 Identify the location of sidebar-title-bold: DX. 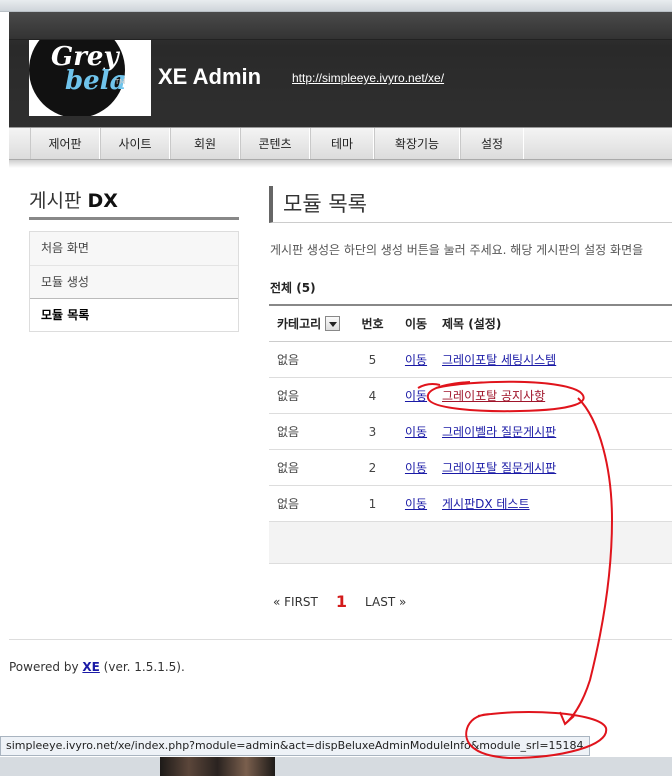
(102, 201).